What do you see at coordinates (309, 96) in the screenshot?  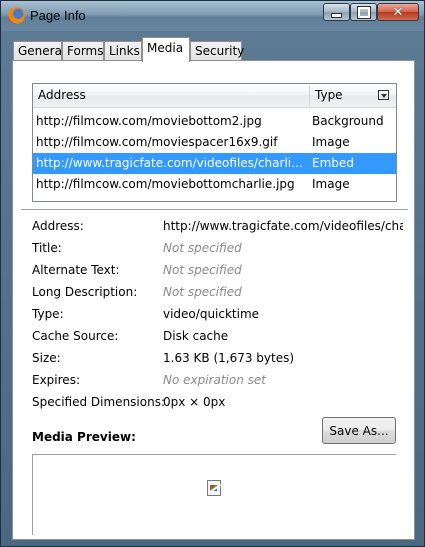 I see `column-separator` at bounding box center [309, 96].